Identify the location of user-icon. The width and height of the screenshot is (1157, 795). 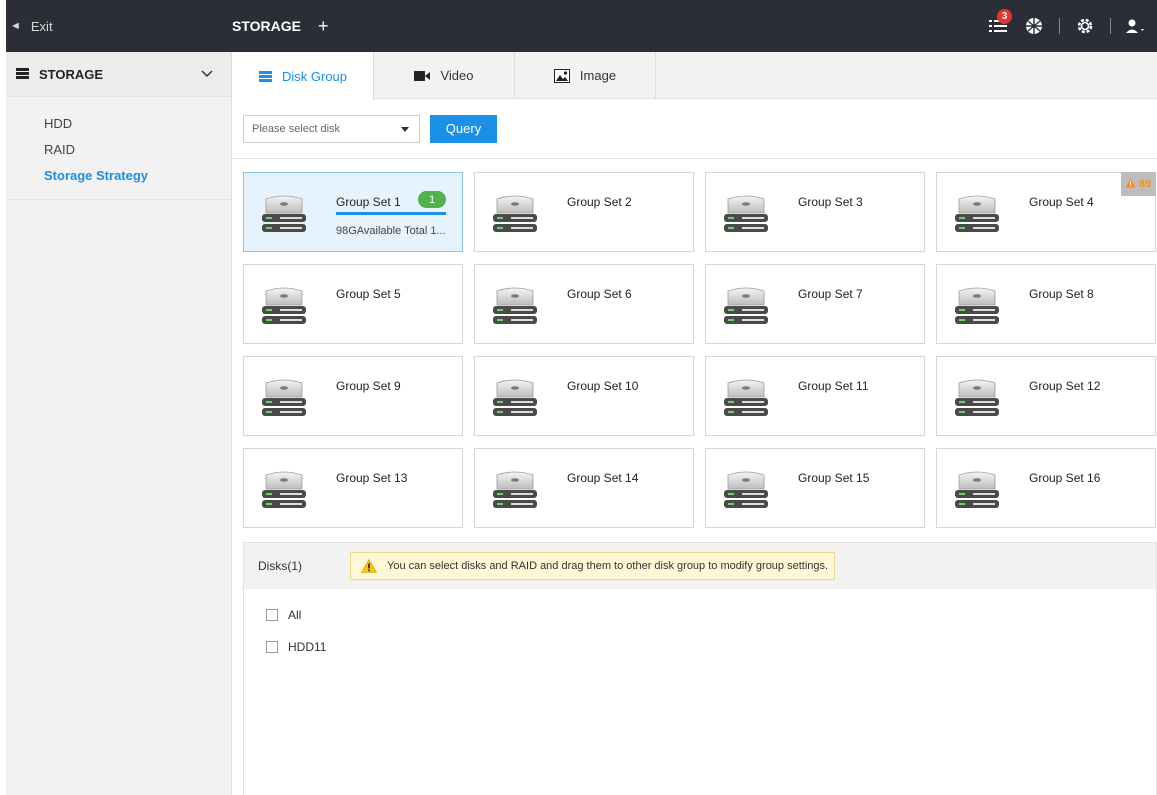
(1136, 26).